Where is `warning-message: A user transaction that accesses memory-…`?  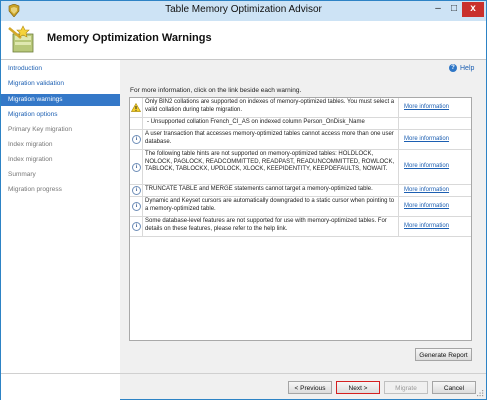
warning-message: A user transaction that accesses memory-… is located at coordinates (269, 138).